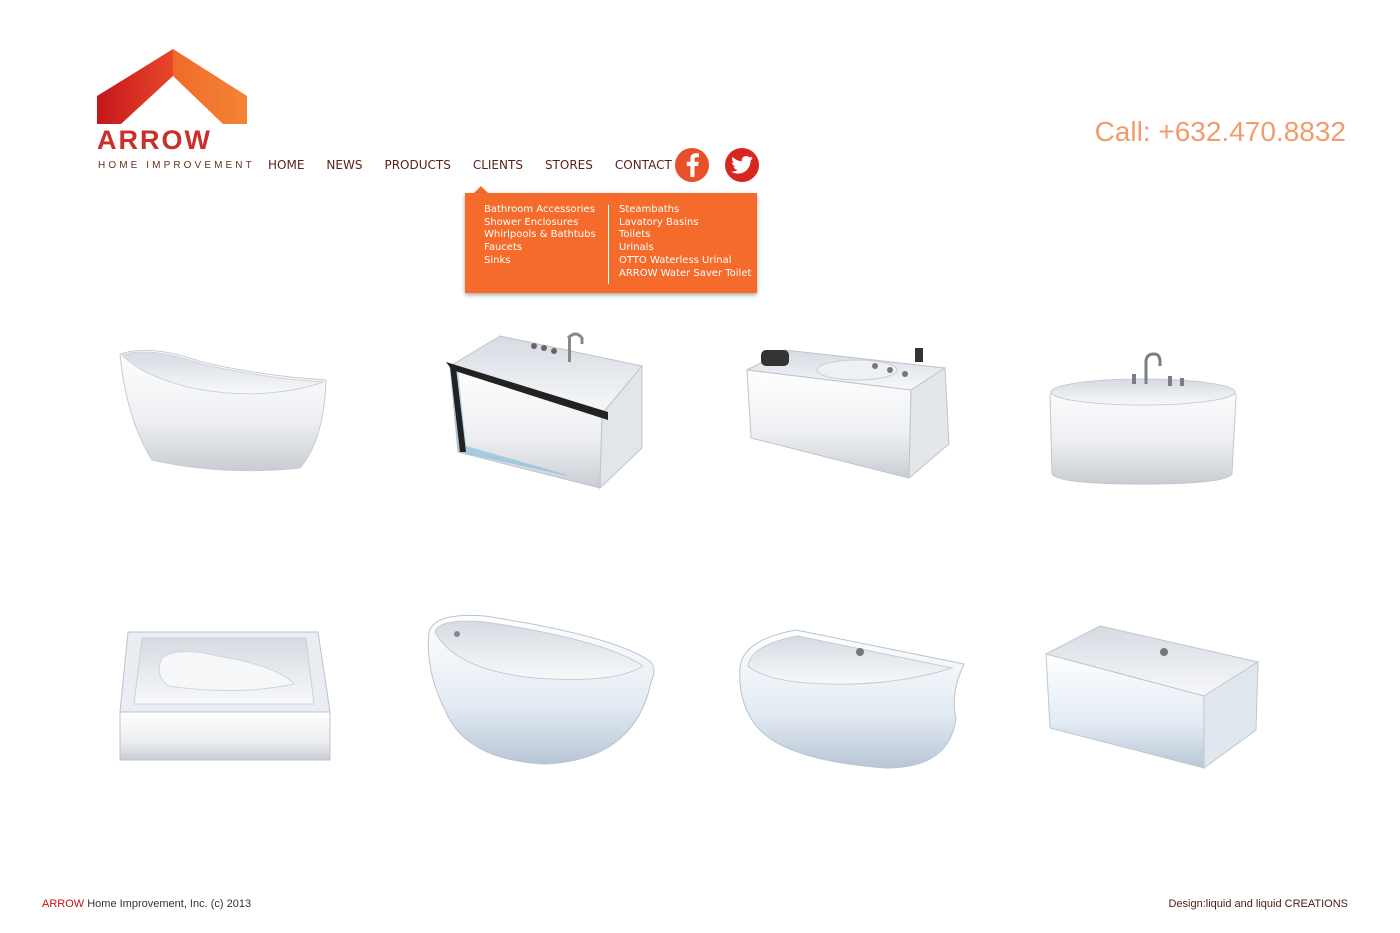 Image resolution: width=1400 pixels, height=933 pixels. What do you see at coordinates (608, 244) in the screenshot?
I see `dropdown-divider` at bounding box center [608, 244].